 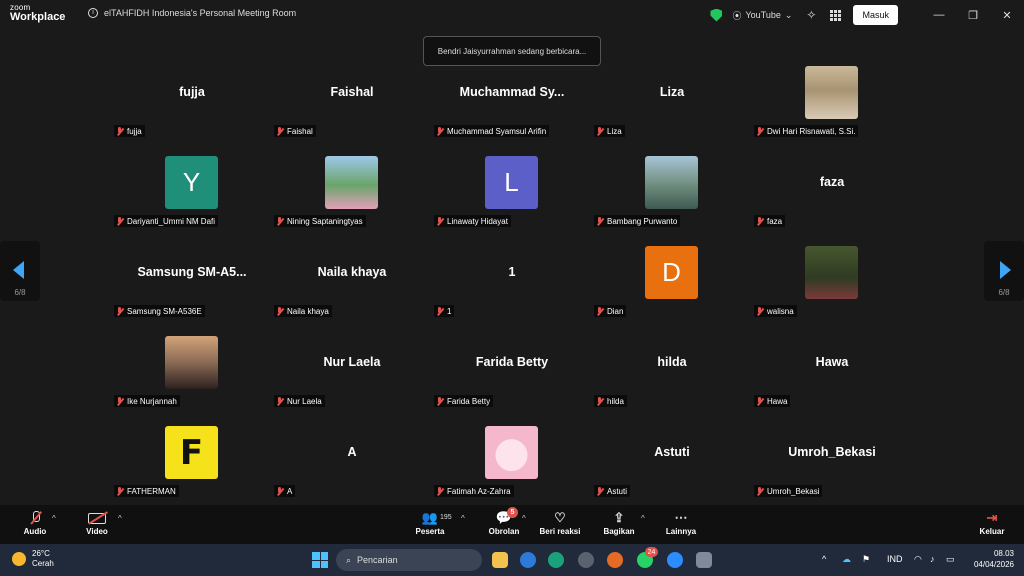 I want to click on previous-page-button: 6/8, so click(x=20, y=271).